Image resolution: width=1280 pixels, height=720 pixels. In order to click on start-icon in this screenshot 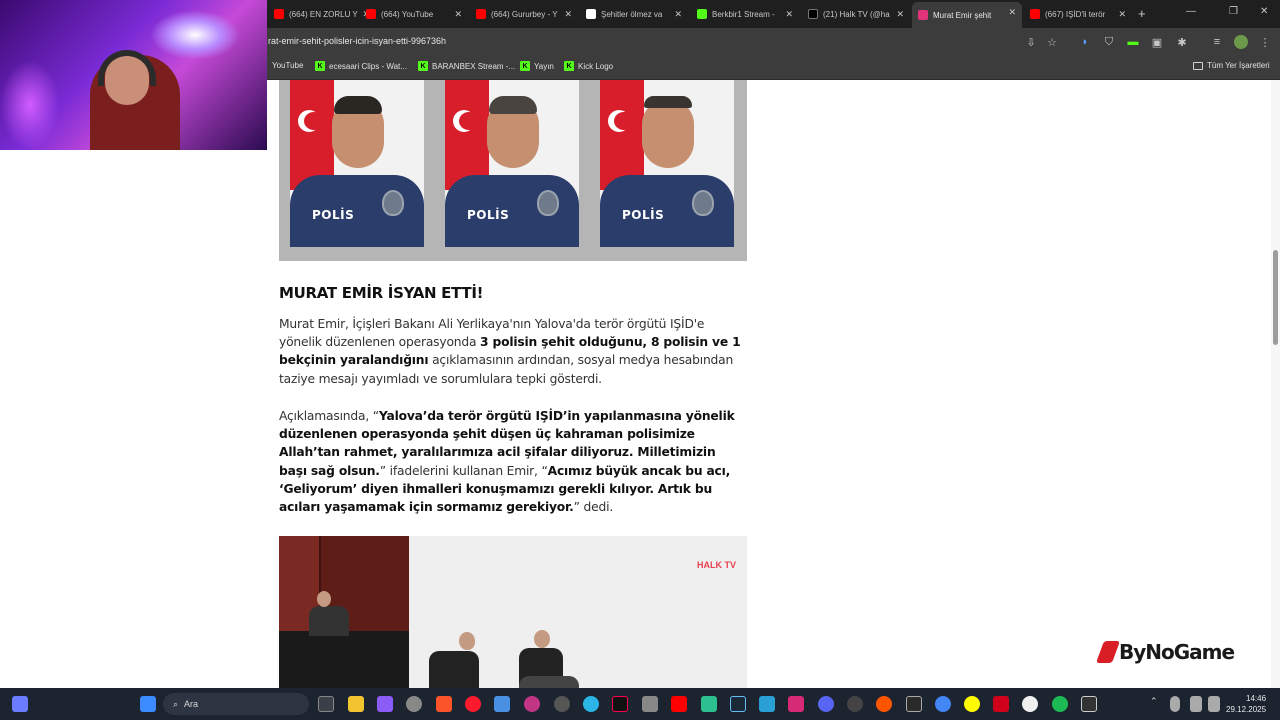, I will do `click(148, 704)`.